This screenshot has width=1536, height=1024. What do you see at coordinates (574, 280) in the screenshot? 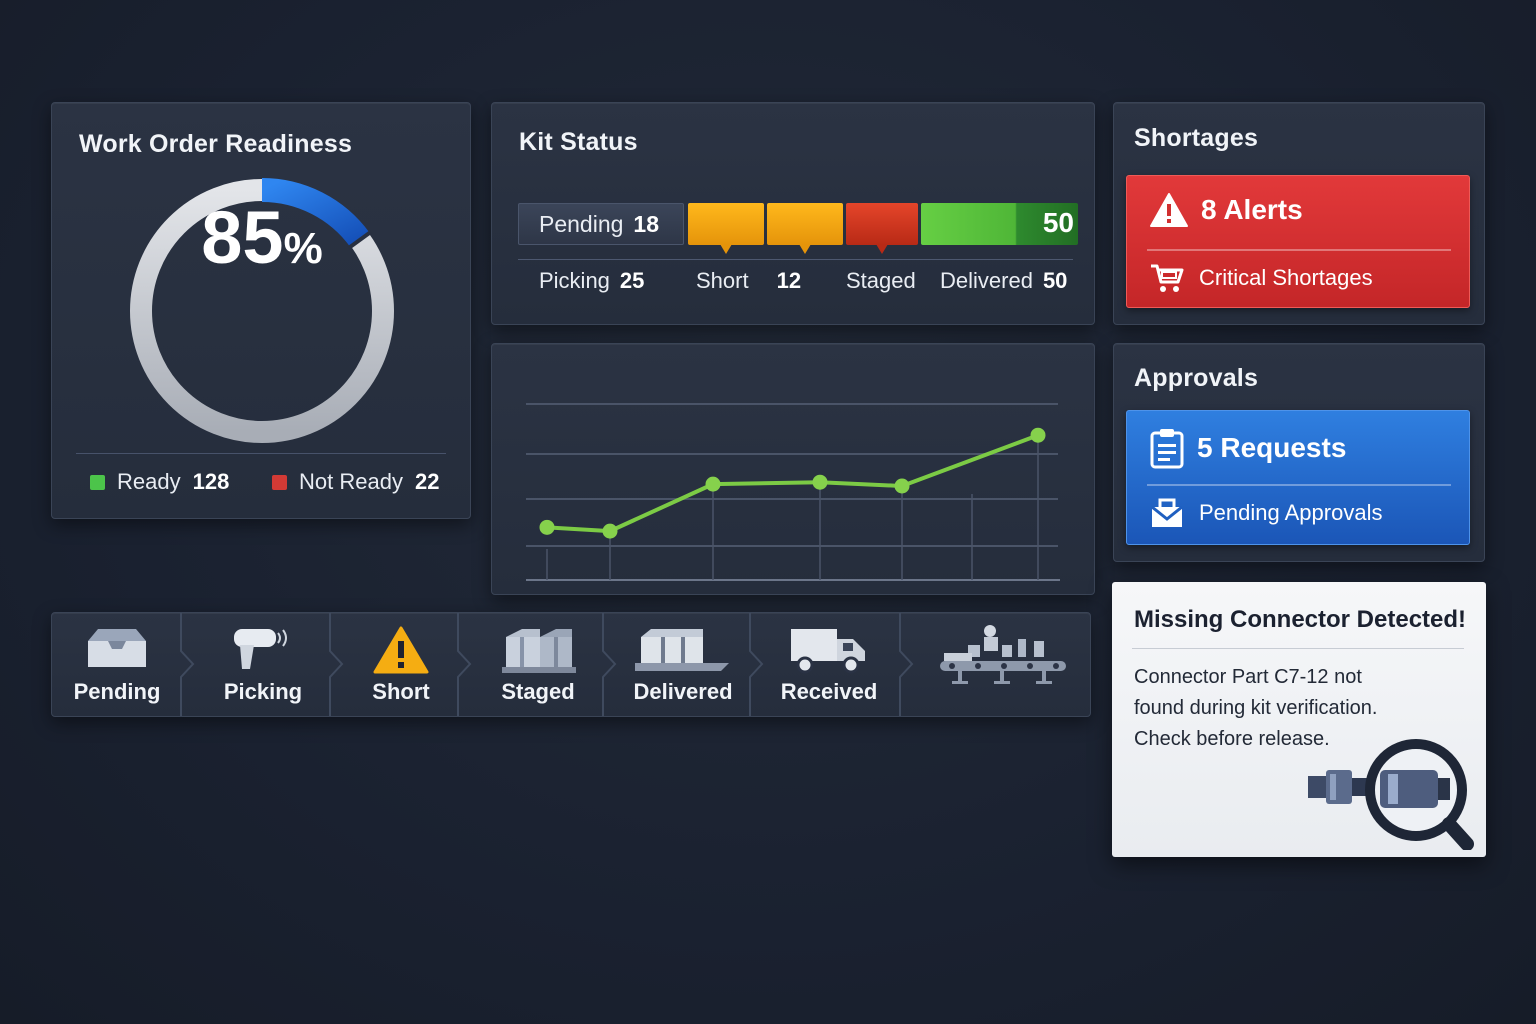
I see `picking-label: Picking` at bounding box center [574, 280].